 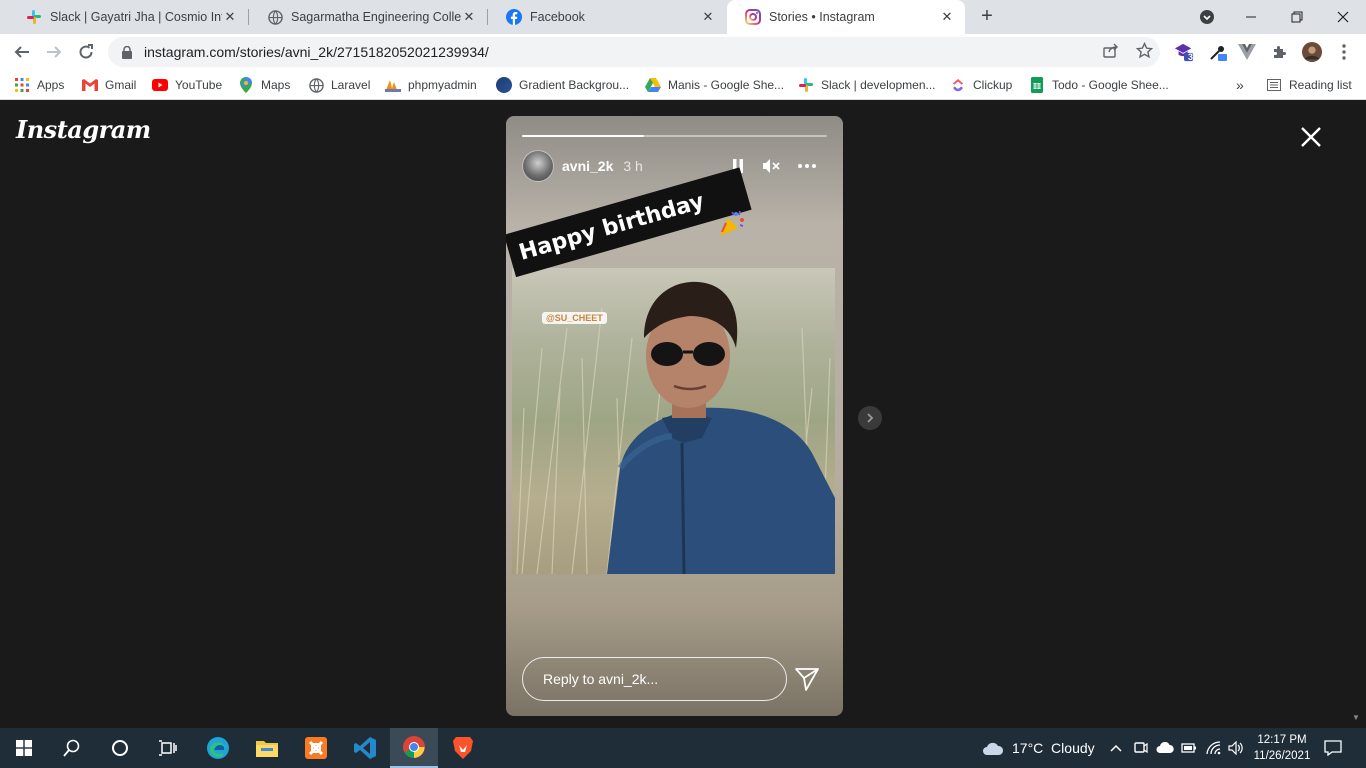 I want to click on extension-button-vue, so click(x=1247, y=52).